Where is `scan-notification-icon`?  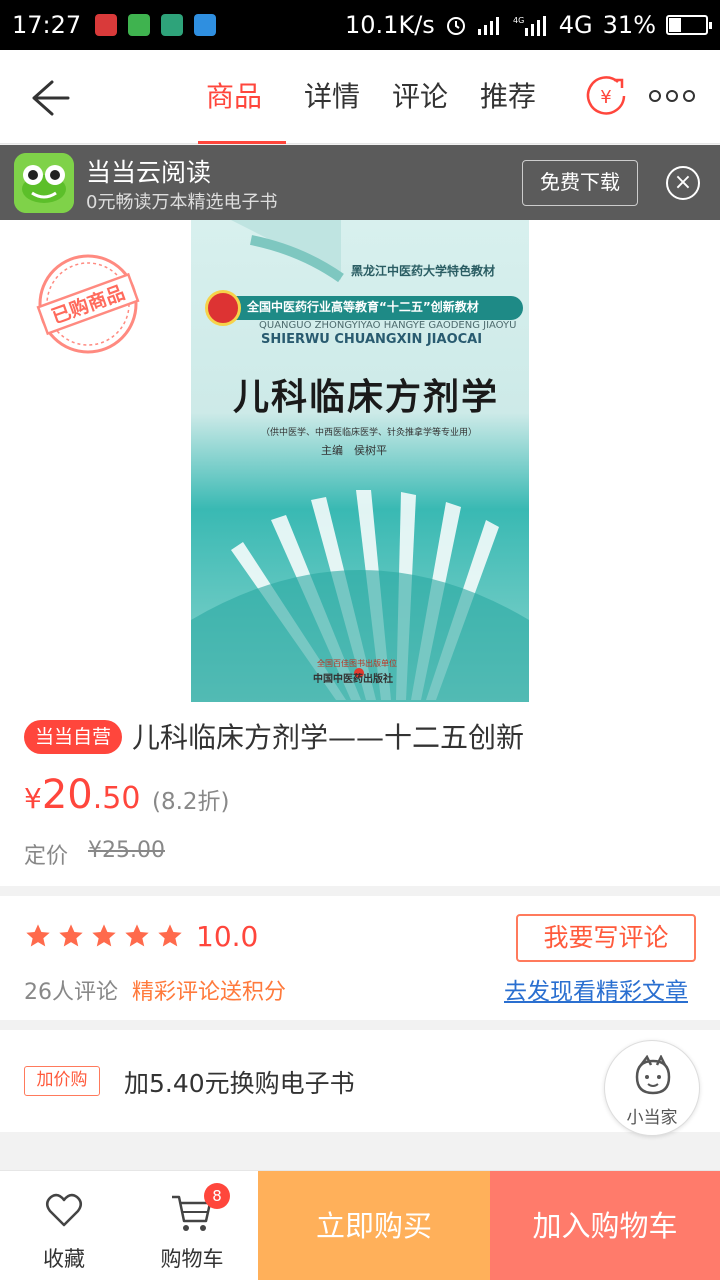 scan-notification-icon is located at coordinates (172, 25).